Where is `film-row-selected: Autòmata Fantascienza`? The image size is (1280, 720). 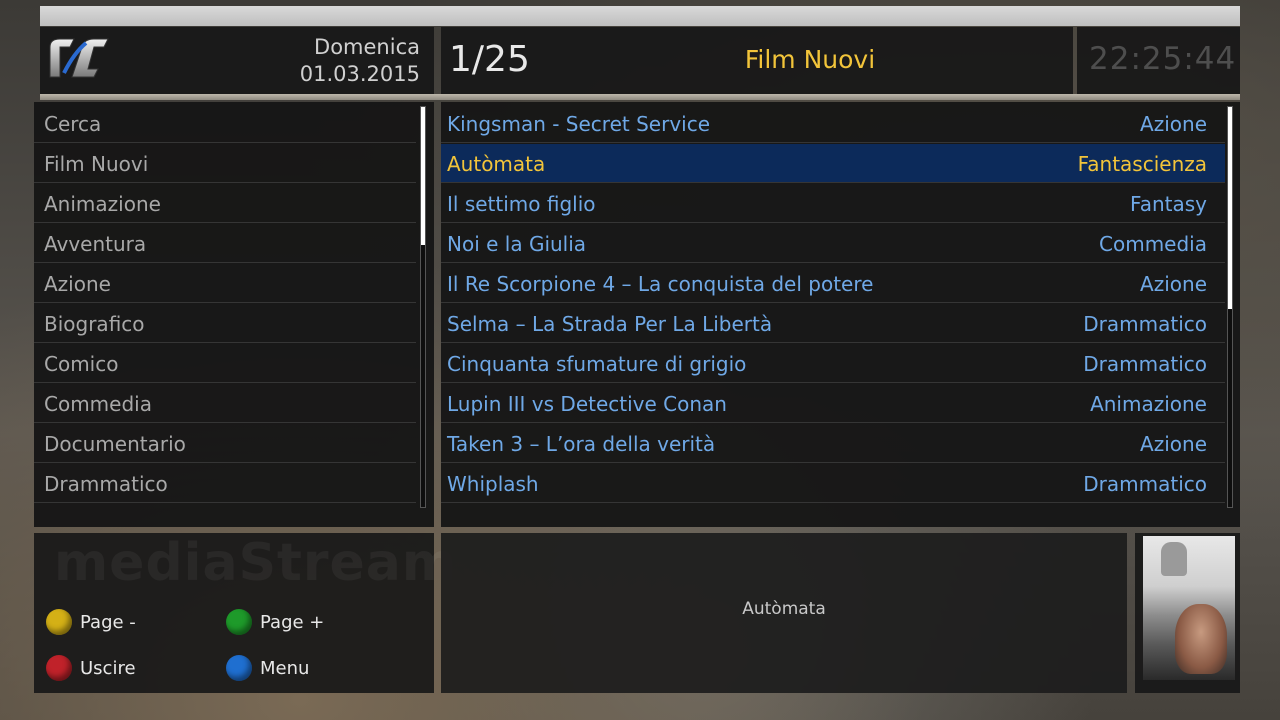 film-row-selected: Autòmata Fantascienza is located at coordinates (833, 163).